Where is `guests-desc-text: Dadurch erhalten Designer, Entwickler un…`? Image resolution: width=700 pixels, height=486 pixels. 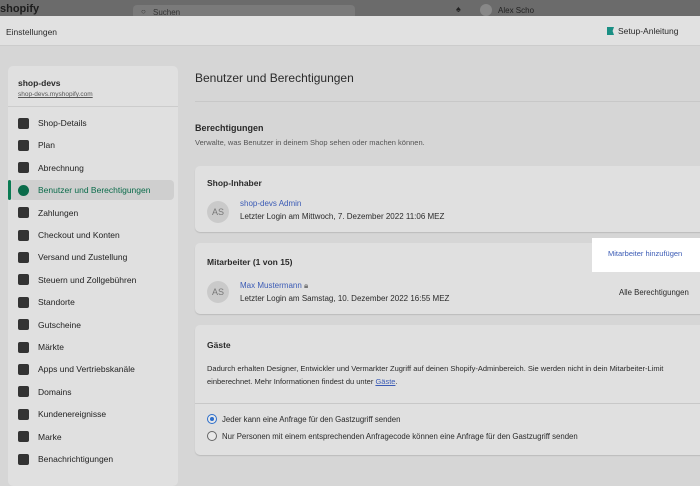
guests-desc-text: Dadurch erhalten Designer, Entwickler un… is located at coordinates (435, 375).